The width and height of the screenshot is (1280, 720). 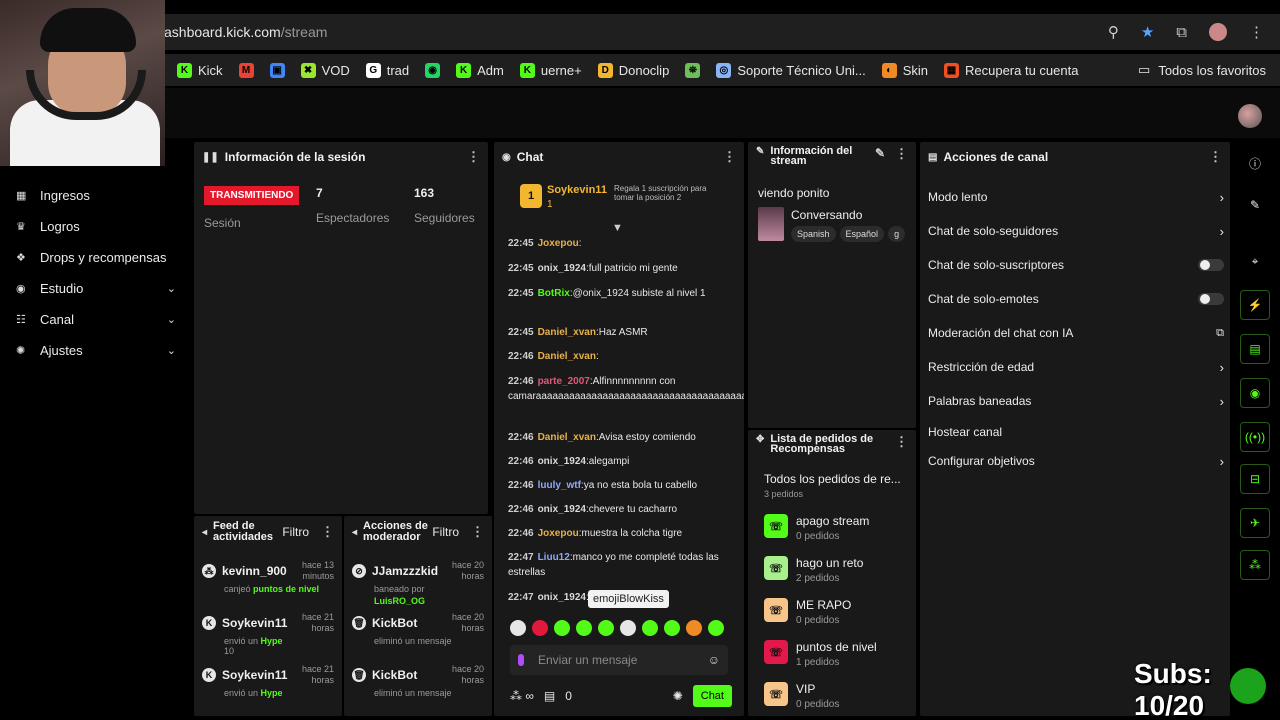 I want to click on profile-avatar-icon, so click(x=1218, y=32).